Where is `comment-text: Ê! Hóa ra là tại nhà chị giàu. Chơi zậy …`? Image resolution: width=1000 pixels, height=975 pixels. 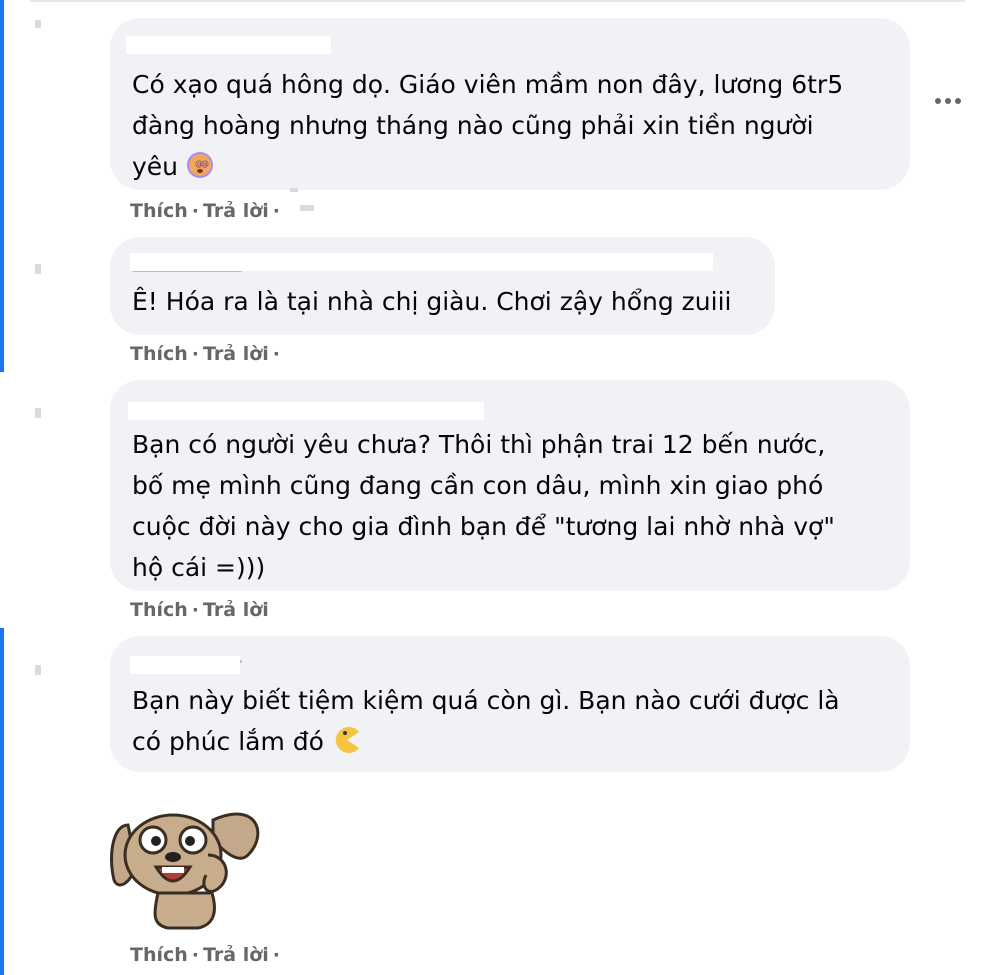
comment-text: Ê! Hóa ra là tại nhà chị giàu. Chơi zậy … is located at coordinates (432, 301).